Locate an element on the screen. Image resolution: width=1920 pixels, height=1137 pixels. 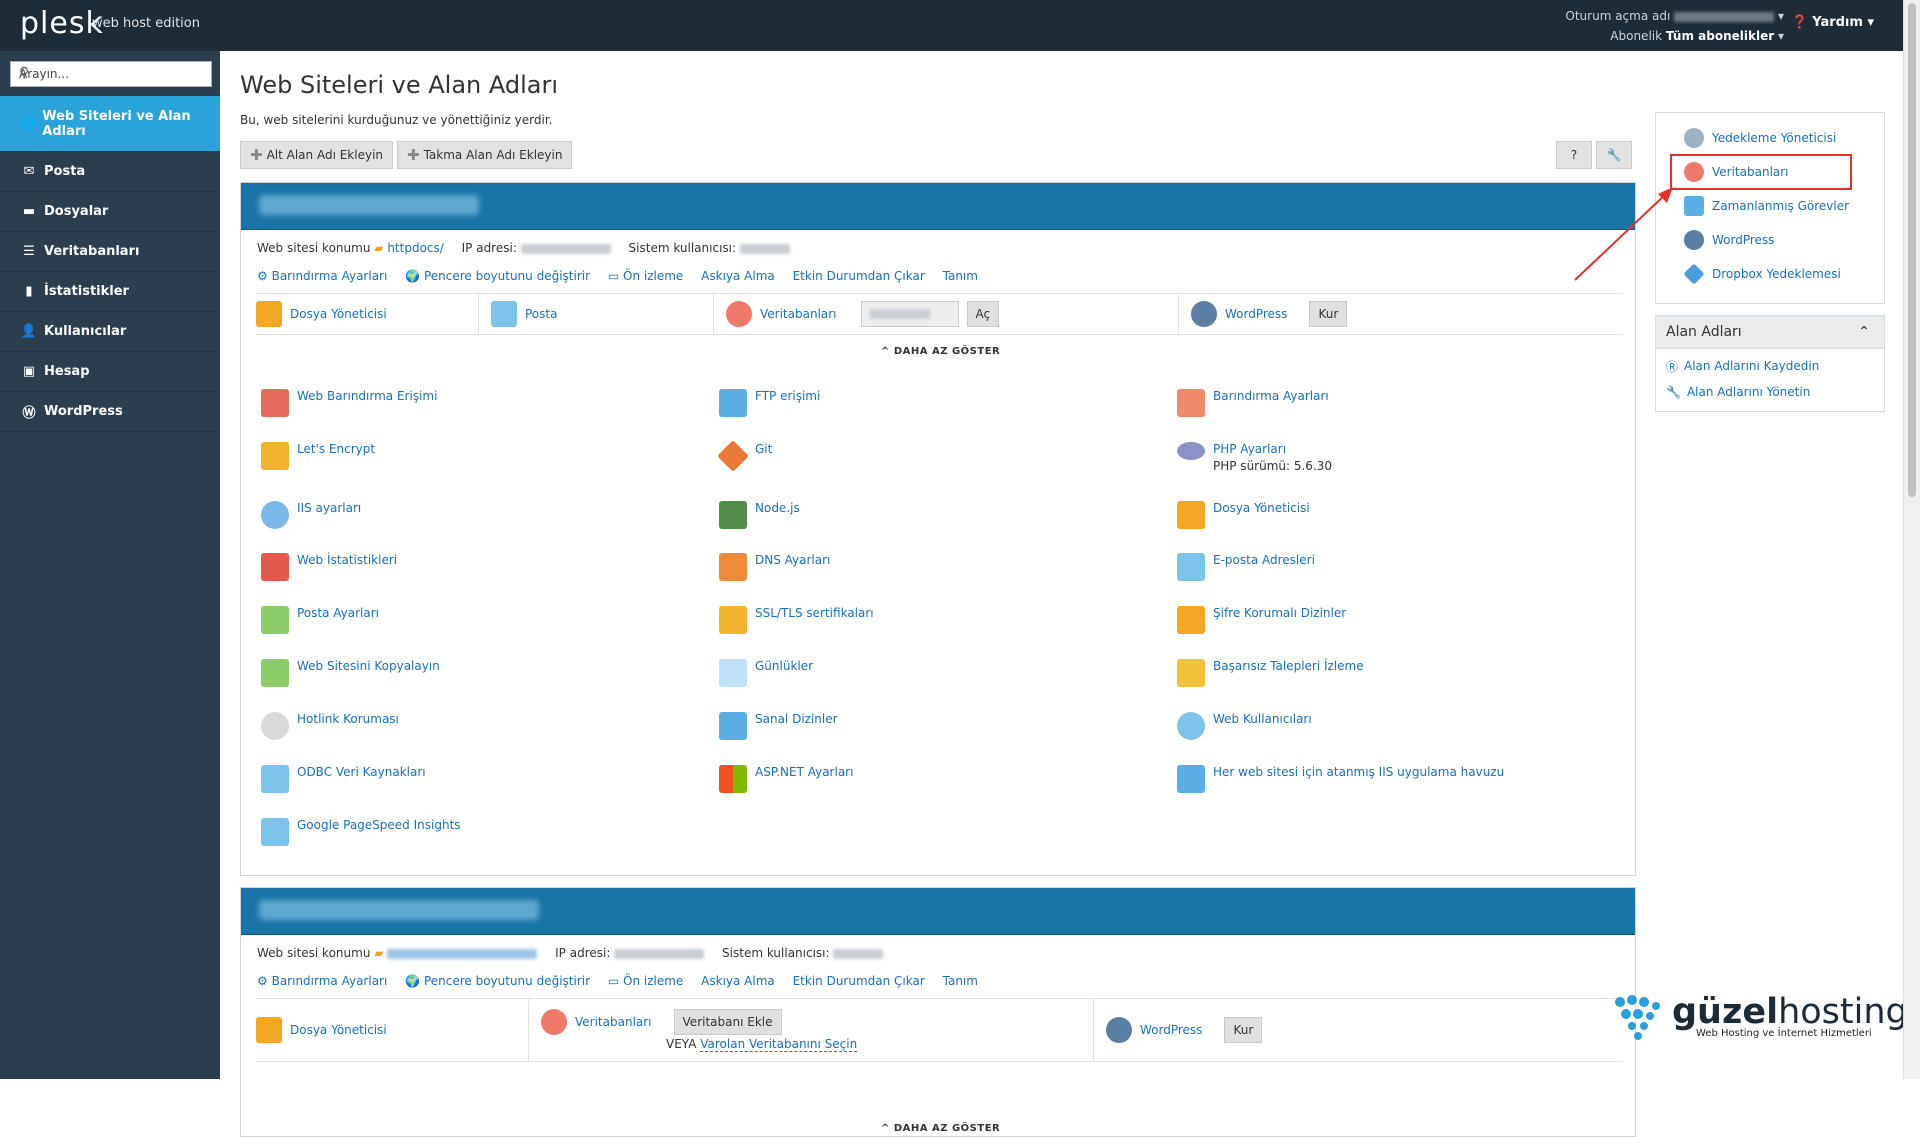
web-users: Web Kullanıcıları is located at coordinates (1251, 726).